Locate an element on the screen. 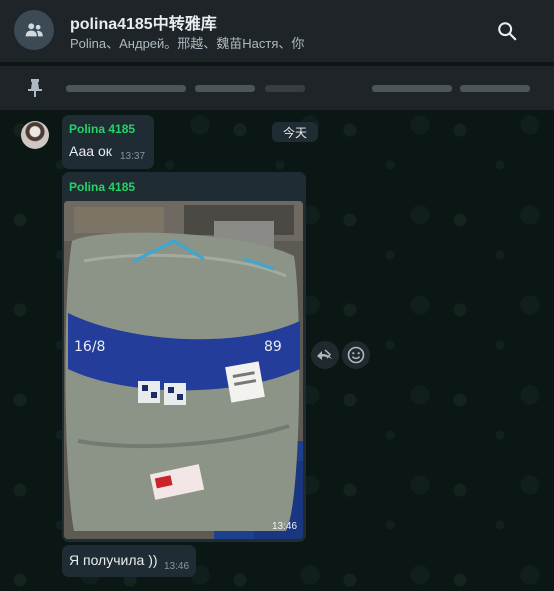 The width and height of the screenshot is (554, 591). search-button is located at coordinates (507, 31).